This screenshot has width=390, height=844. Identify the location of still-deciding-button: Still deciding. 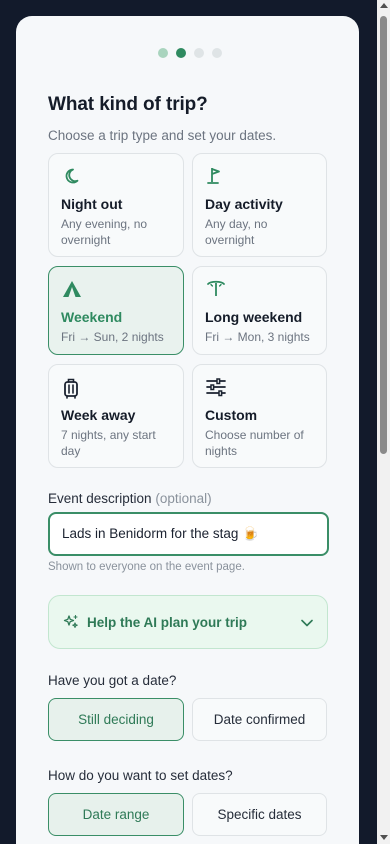
(116, 719).